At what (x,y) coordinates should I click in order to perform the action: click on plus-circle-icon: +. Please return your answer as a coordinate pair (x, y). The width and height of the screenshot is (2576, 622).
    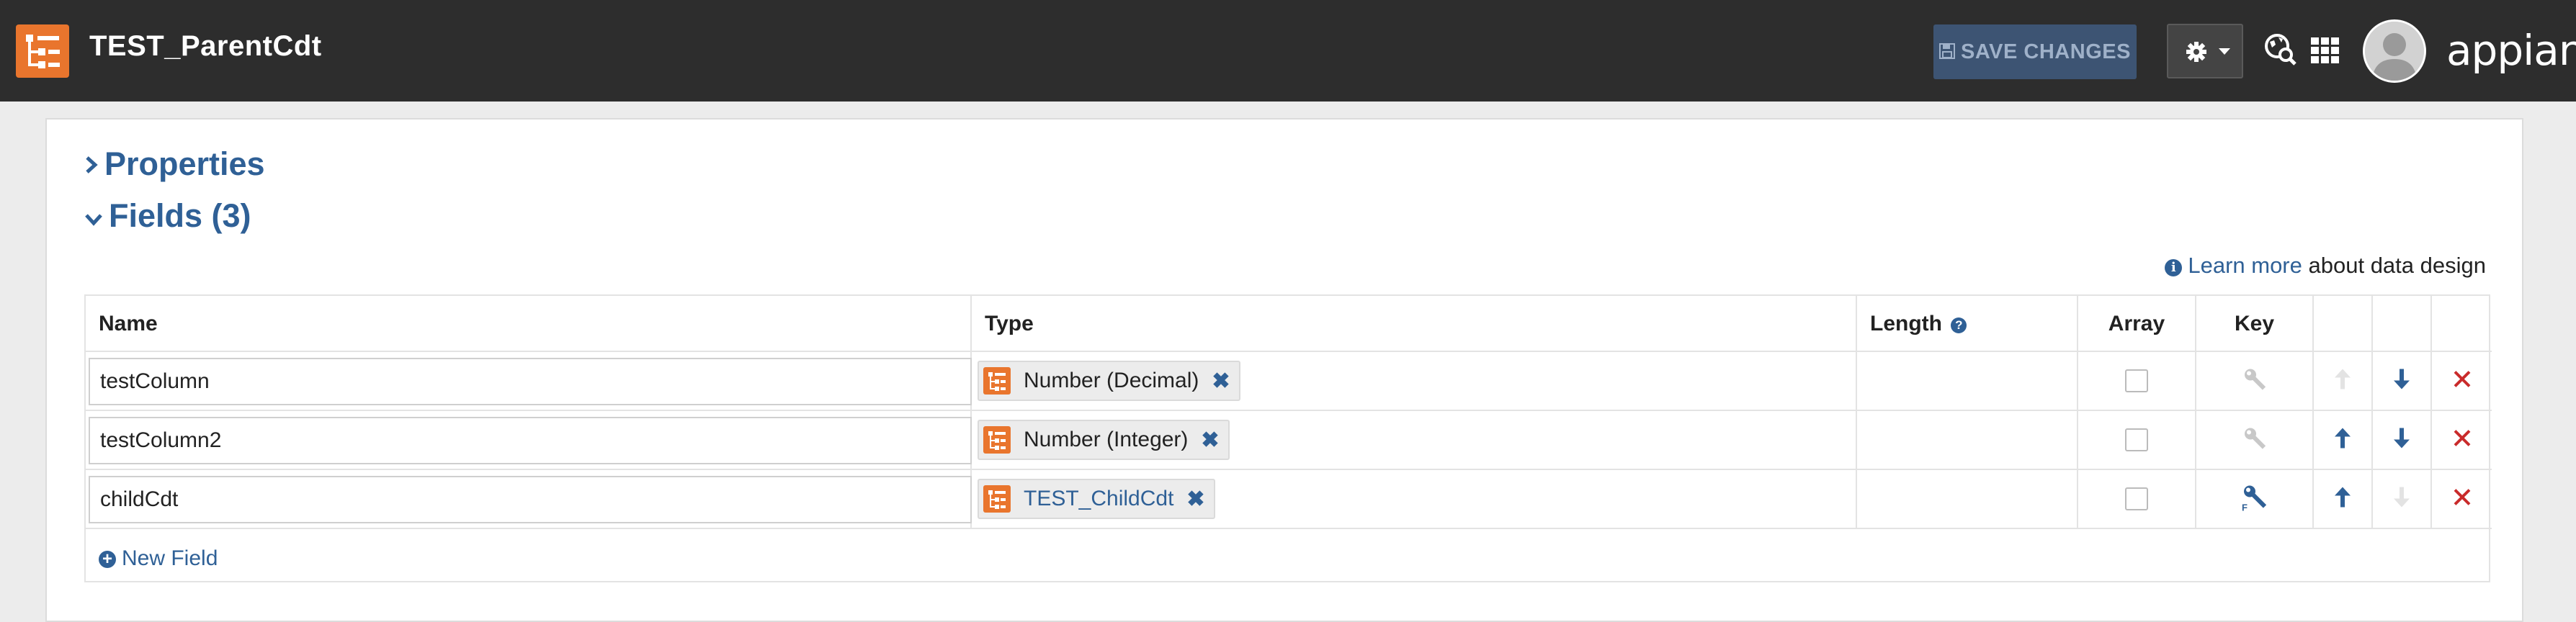
    Looking at the image, I should click on (107, 559).